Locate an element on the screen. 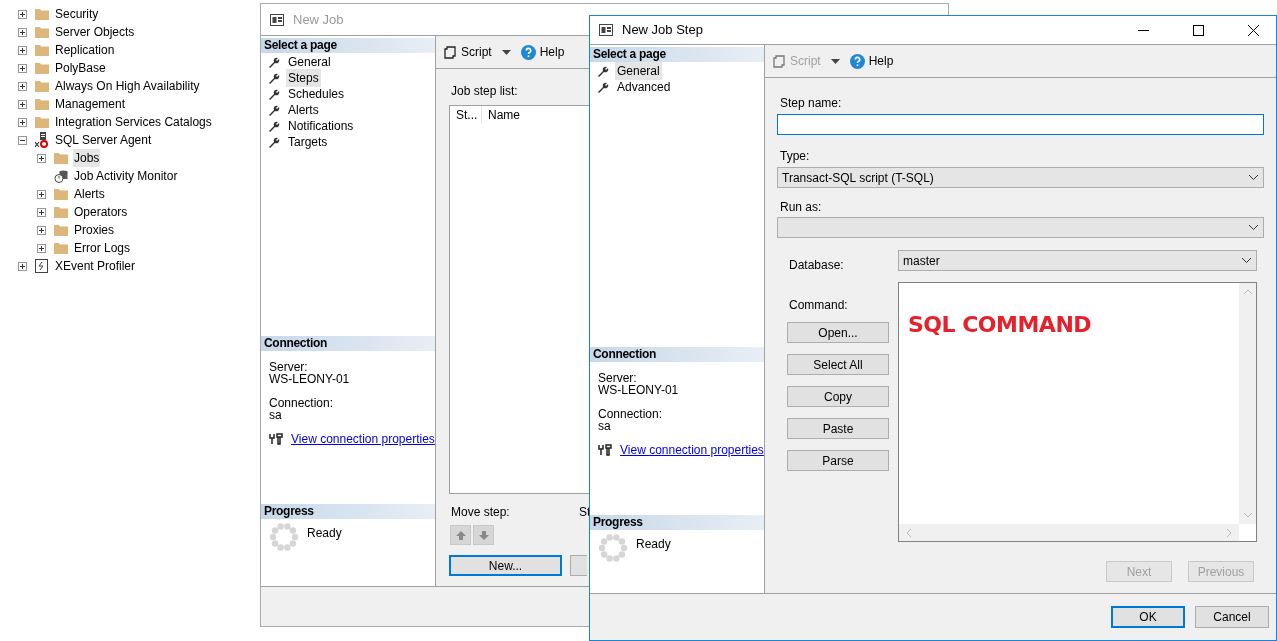 This screenshot has height=641, width=1277. page-item: Notifications is located at coordinates (321, 126).